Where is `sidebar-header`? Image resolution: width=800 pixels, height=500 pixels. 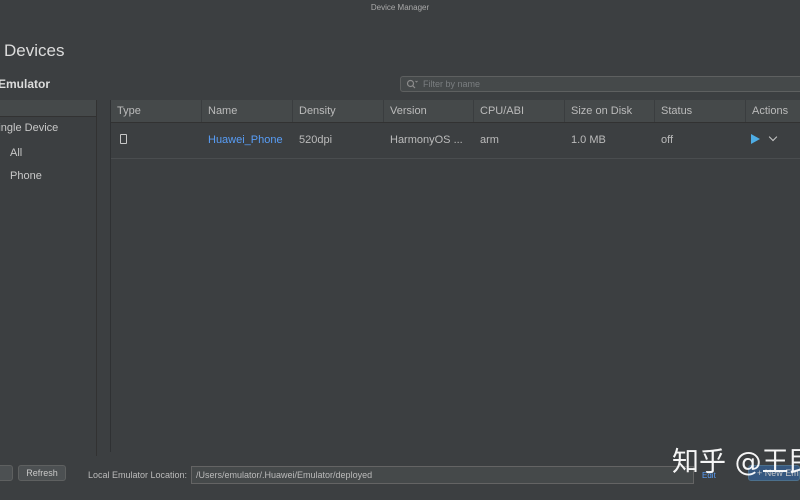
sidebar-header is located at coordinates (48, 108).